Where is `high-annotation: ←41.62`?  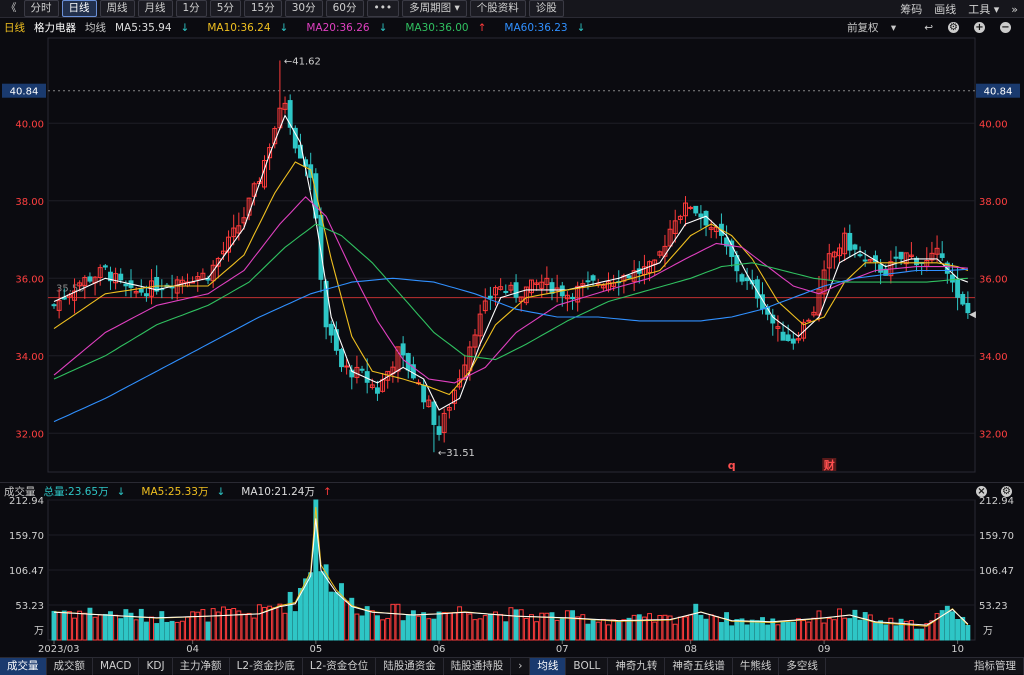
high-annotation: ←41.62 is located at coordinates (302, 61).